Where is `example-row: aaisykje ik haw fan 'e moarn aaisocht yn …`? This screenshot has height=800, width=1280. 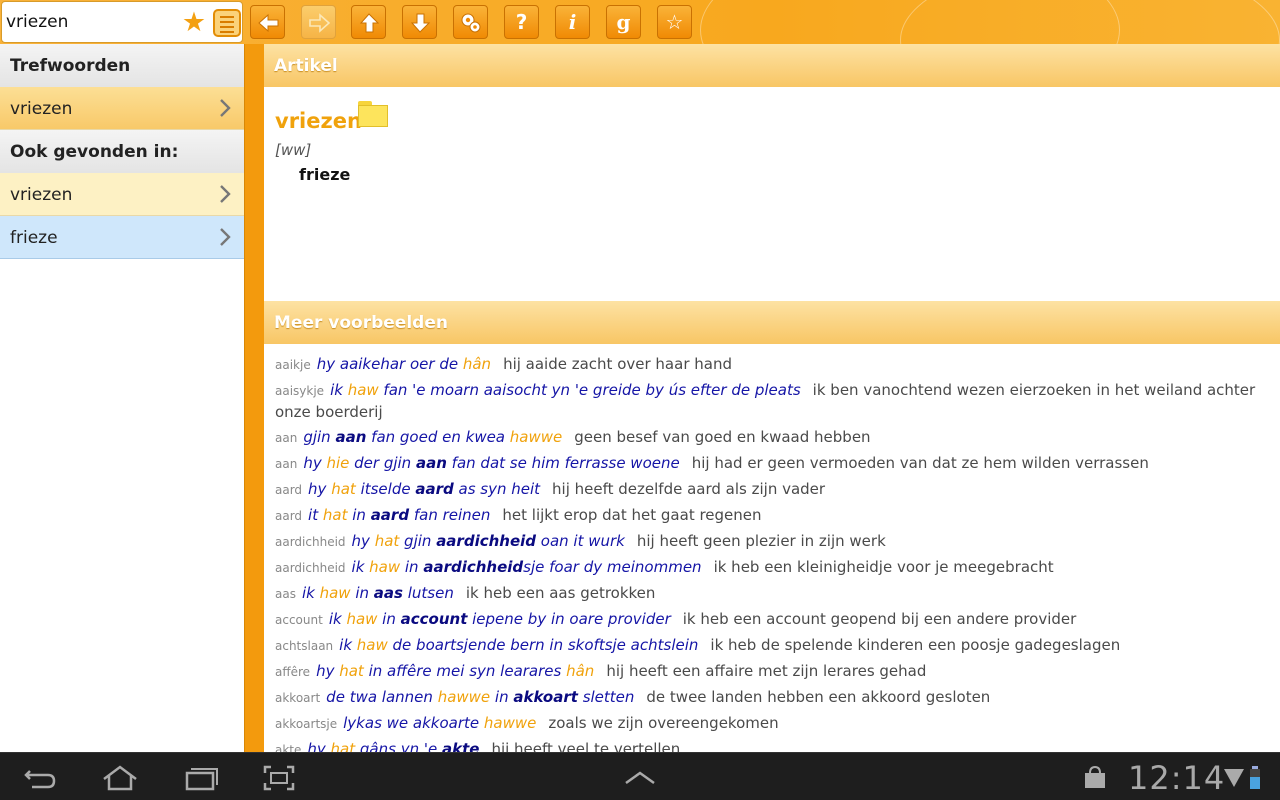
example-row: aaisykje ik haw fan 'e moarn aaisocht yn … is located at coordinates (772, 401).